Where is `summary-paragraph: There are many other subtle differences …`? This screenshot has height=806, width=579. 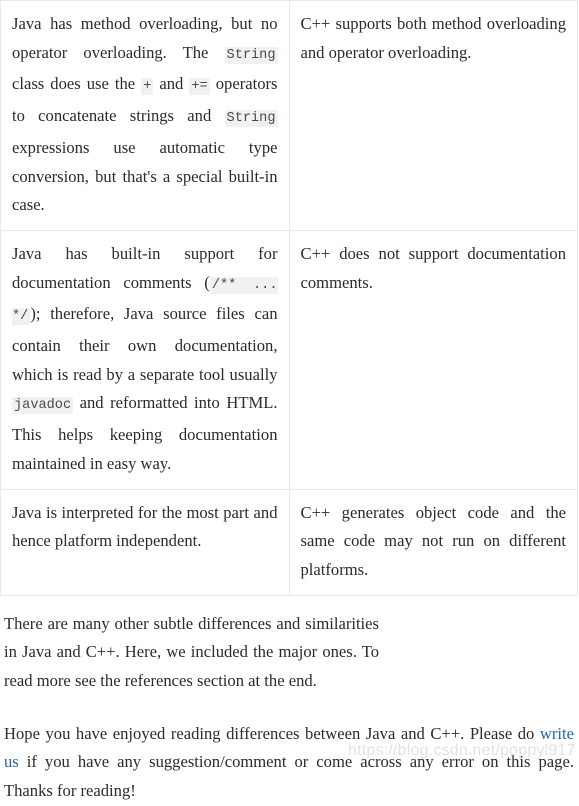 summary-paragraph: There are many other subtle differences … is located at coordinates (191, 652).